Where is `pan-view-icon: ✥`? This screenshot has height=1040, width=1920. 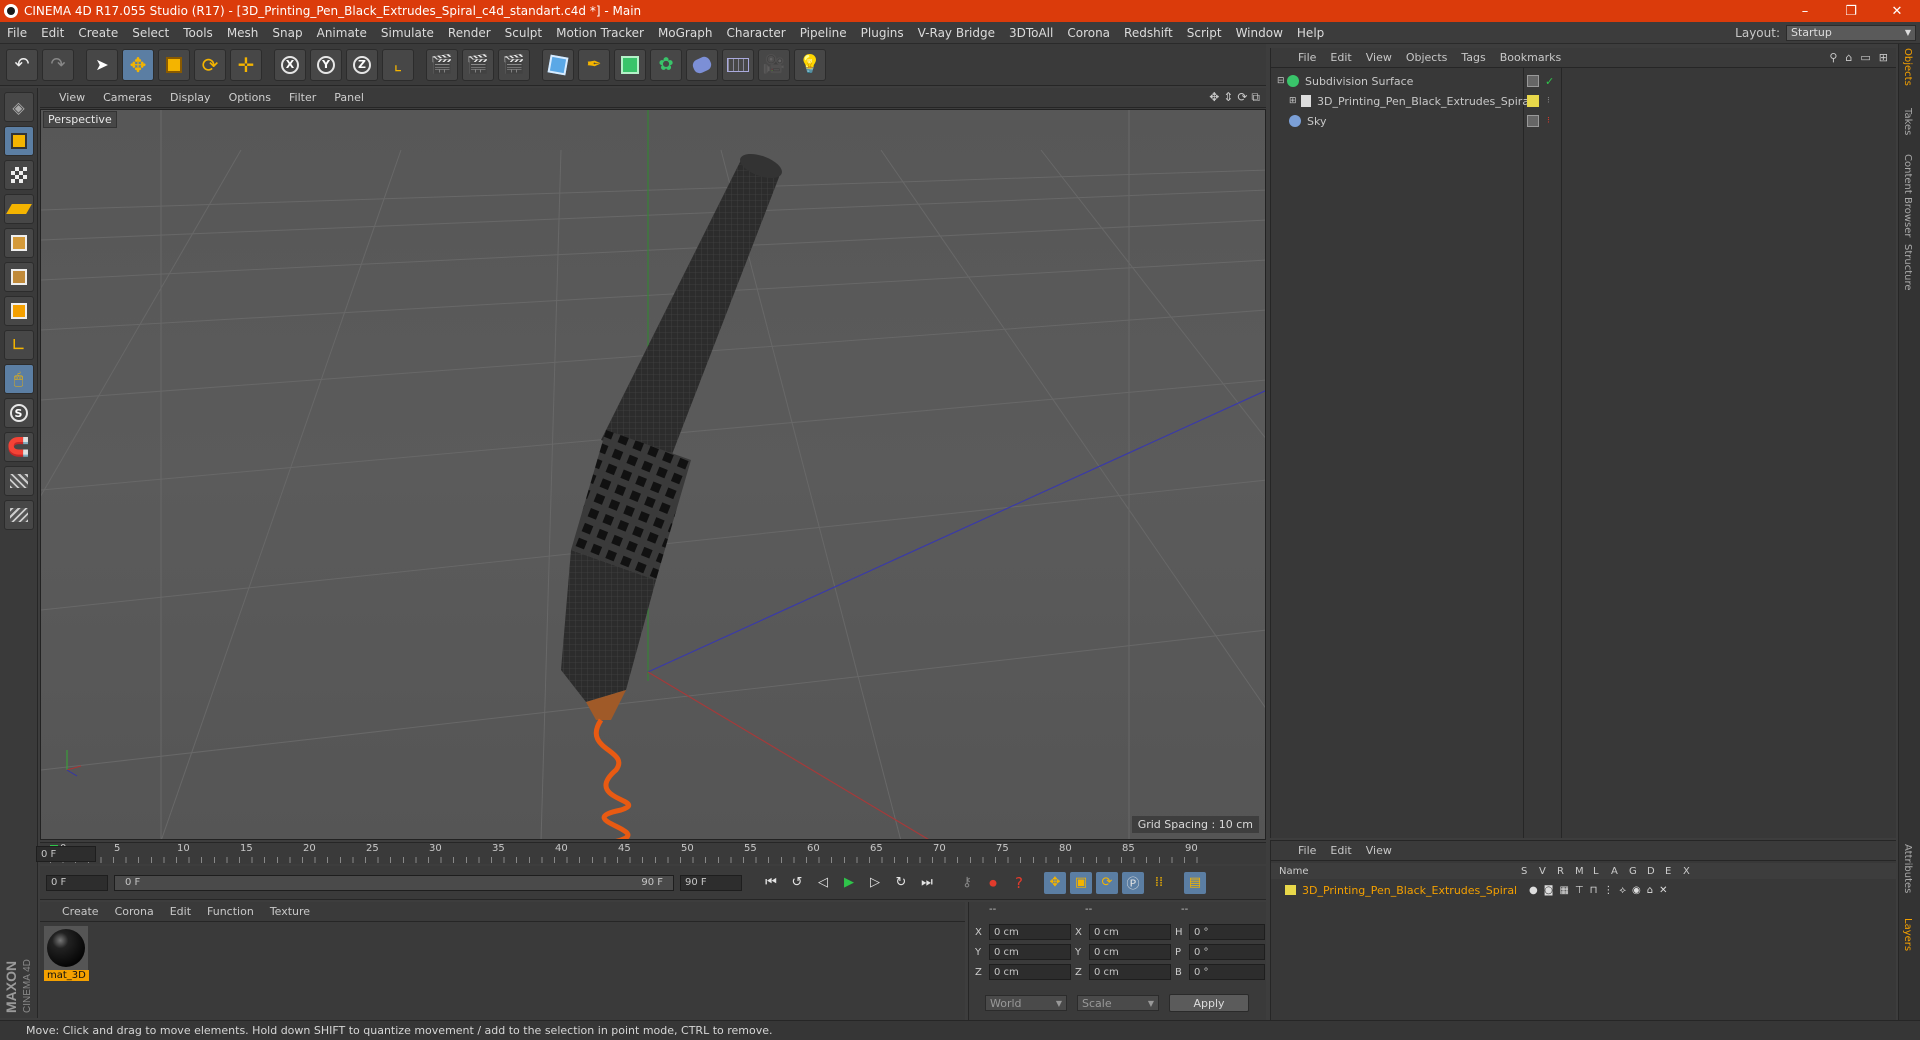 pan-view-icon: ✥ is located at coordinates (1214, 97).